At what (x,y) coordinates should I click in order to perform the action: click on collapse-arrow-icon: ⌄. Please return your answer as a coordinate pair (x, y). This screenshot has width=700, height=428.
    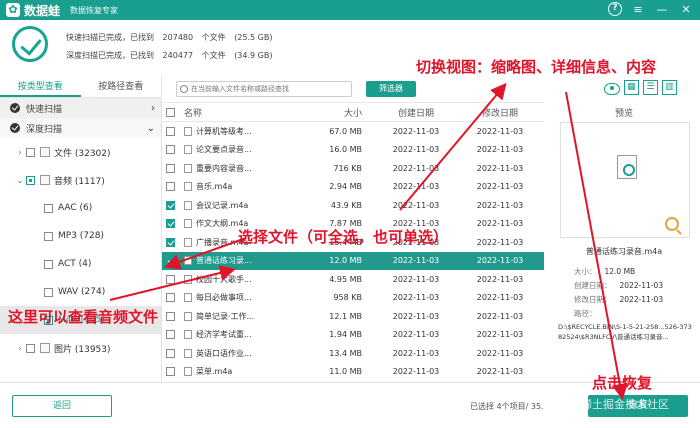
    Looking at the image, I should click on (20, 180).